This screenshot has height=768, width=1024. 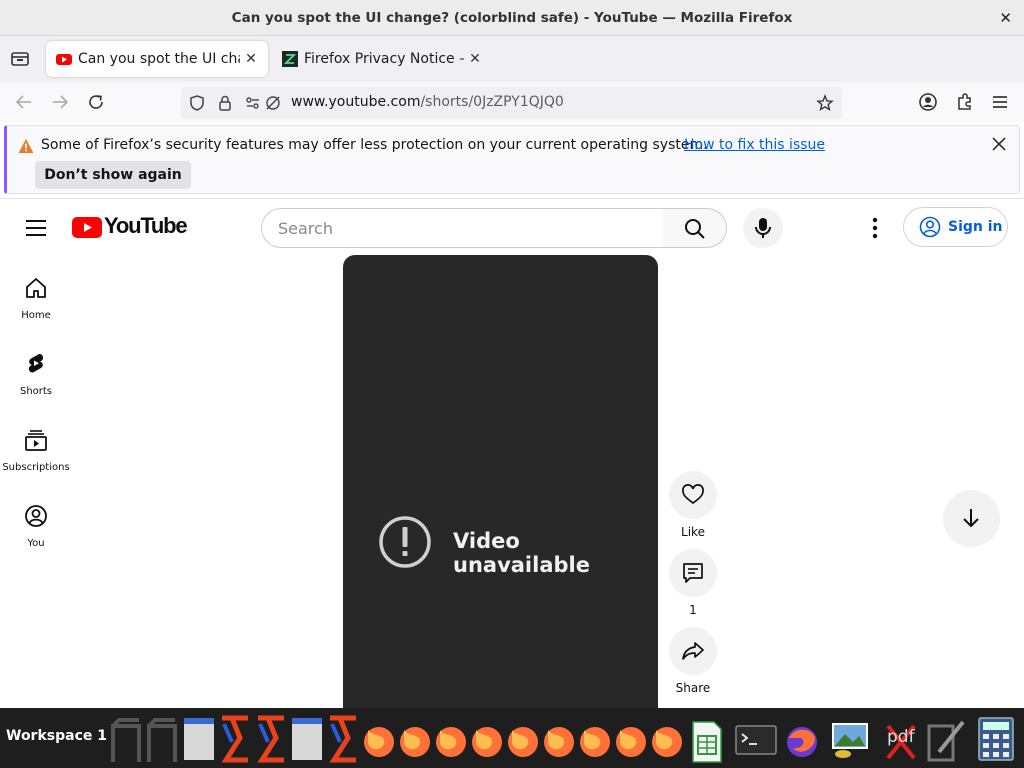 I want to click on youtube-favicon-icon, so click(x=64, y=59).